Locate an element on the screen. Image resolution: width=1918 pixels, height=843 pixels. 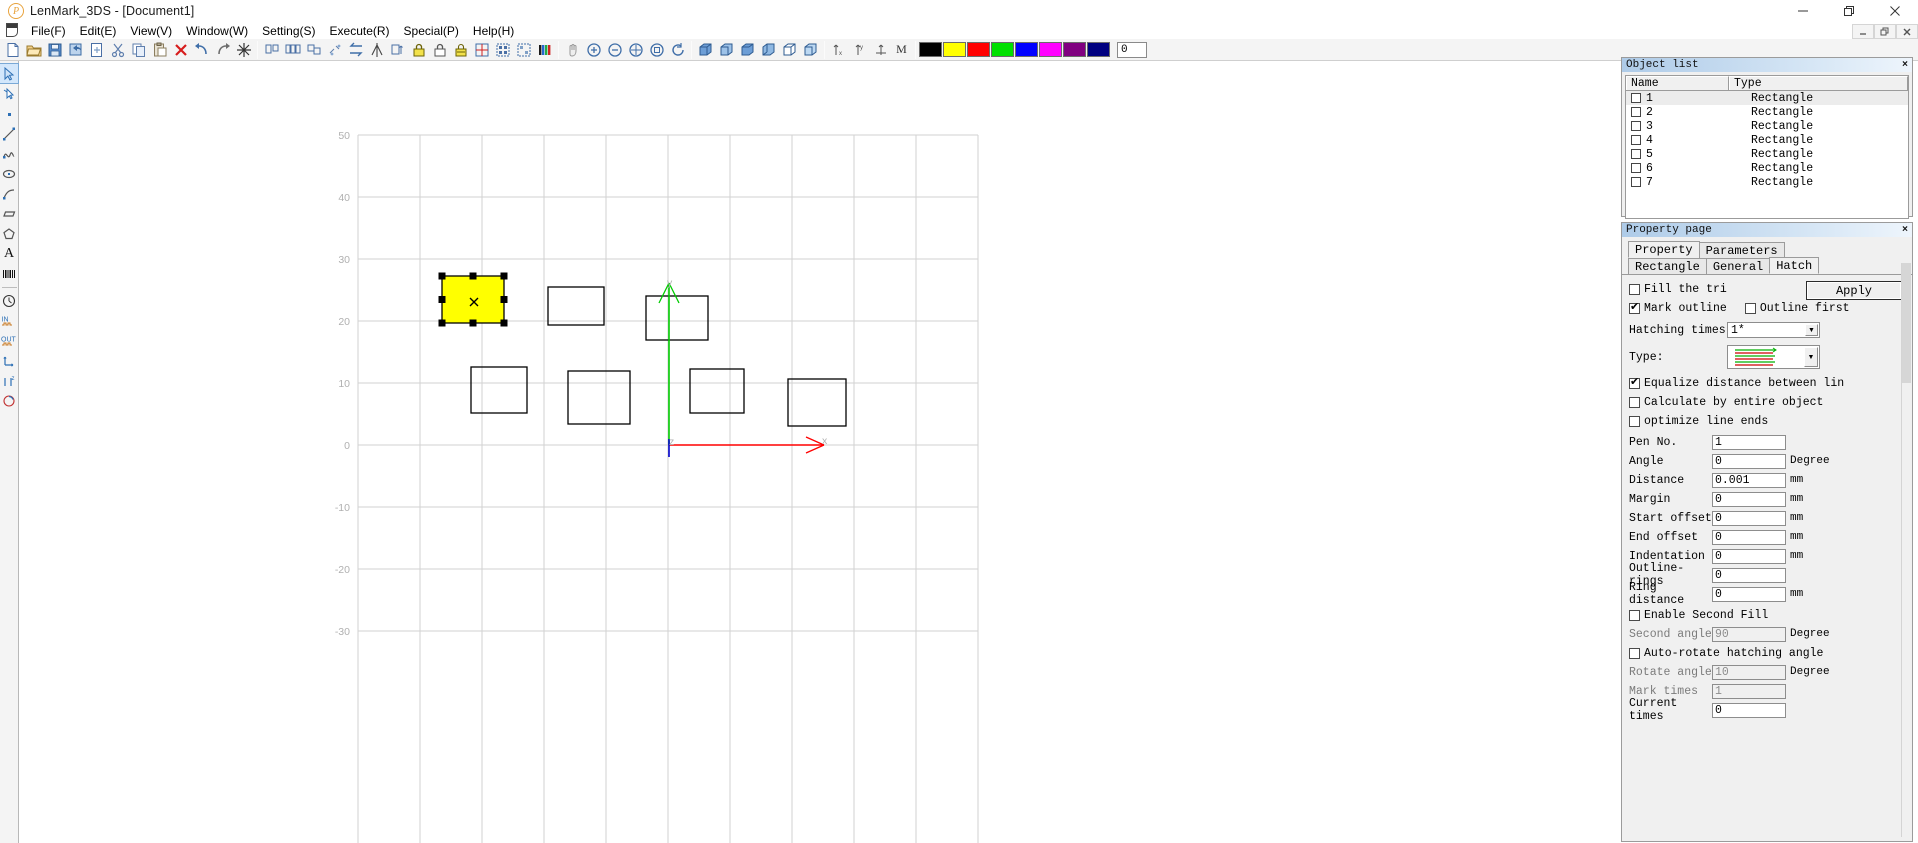
lock-icon is located at coordinates (418, 50).